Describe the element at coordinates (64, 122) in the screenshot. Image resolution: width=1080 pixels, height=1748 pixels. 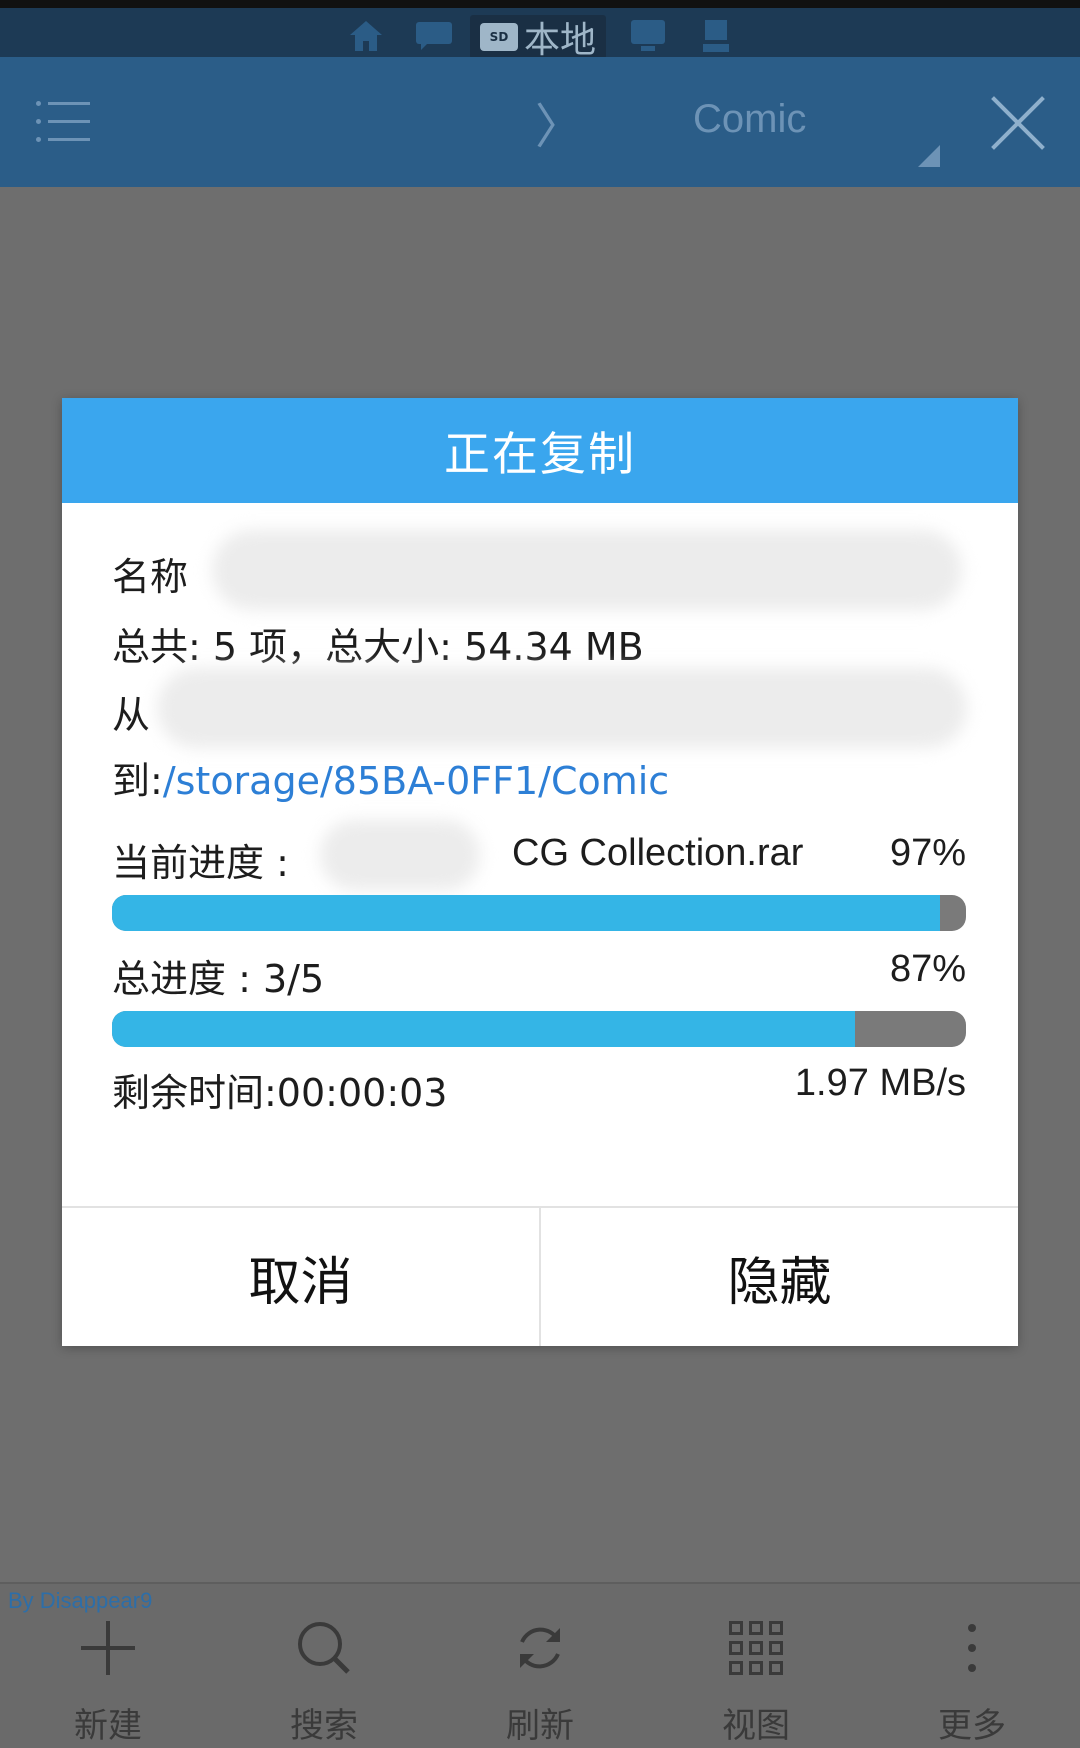
I see `menu-icon` at that location.